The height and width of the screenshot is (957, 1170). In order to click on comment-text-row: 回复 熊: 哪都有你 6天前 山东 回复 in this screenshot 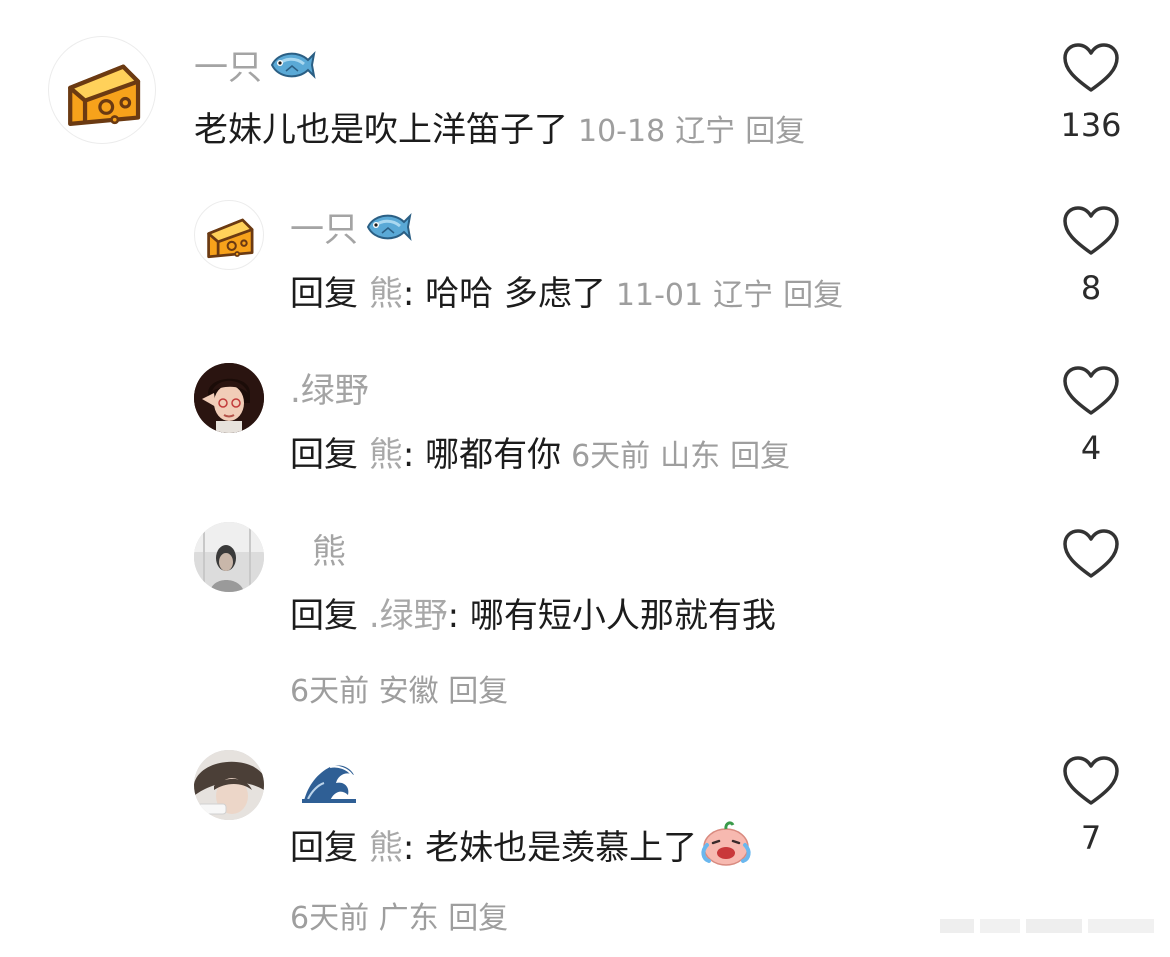, I will do `click(540, 456)`.